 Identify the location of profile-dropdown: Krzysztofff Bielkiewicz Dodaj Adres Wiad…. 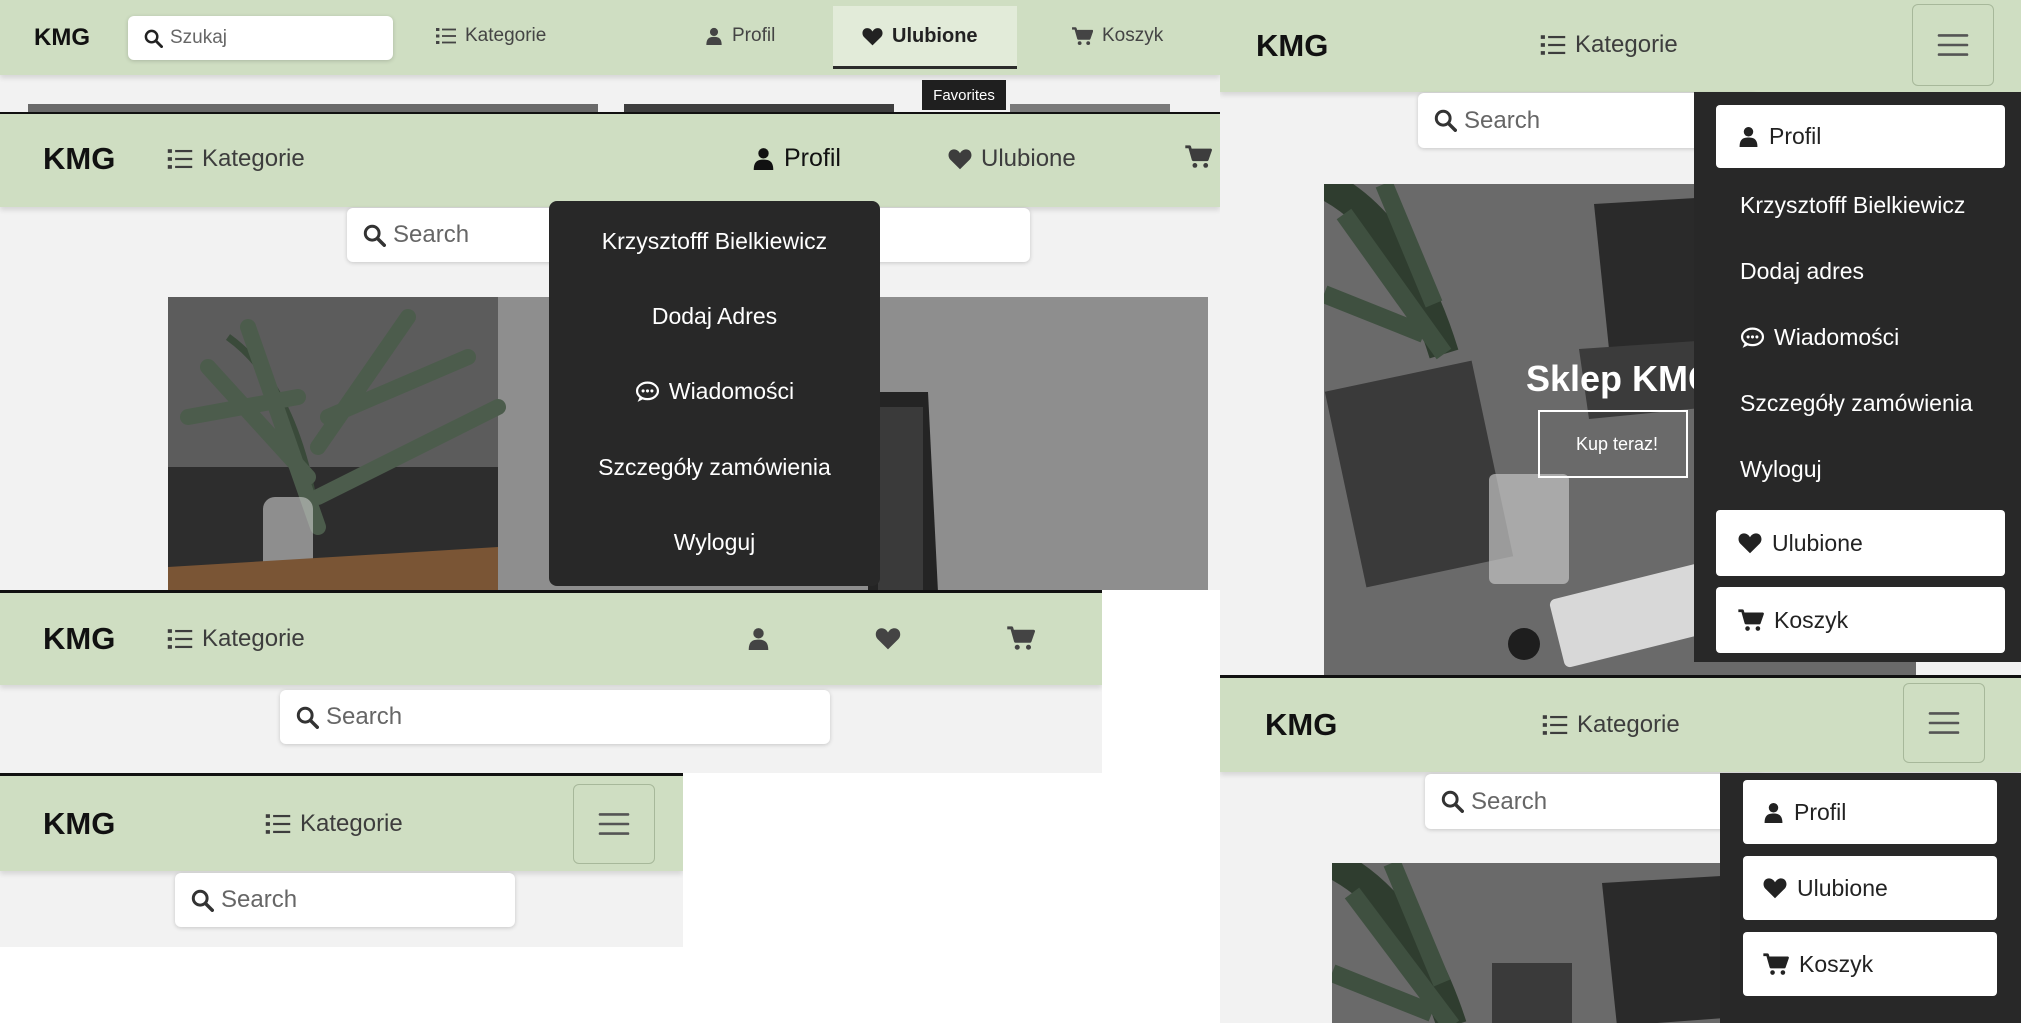
(714, 393).